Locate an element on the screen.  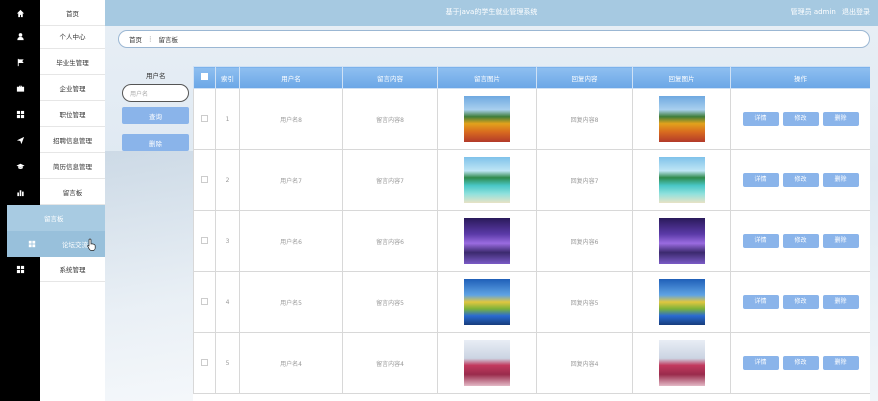
table-header-row: 索引 用户名 留言内容 留言图片 回复内容 回复图片 操作 is located at coordinates (531, 77).